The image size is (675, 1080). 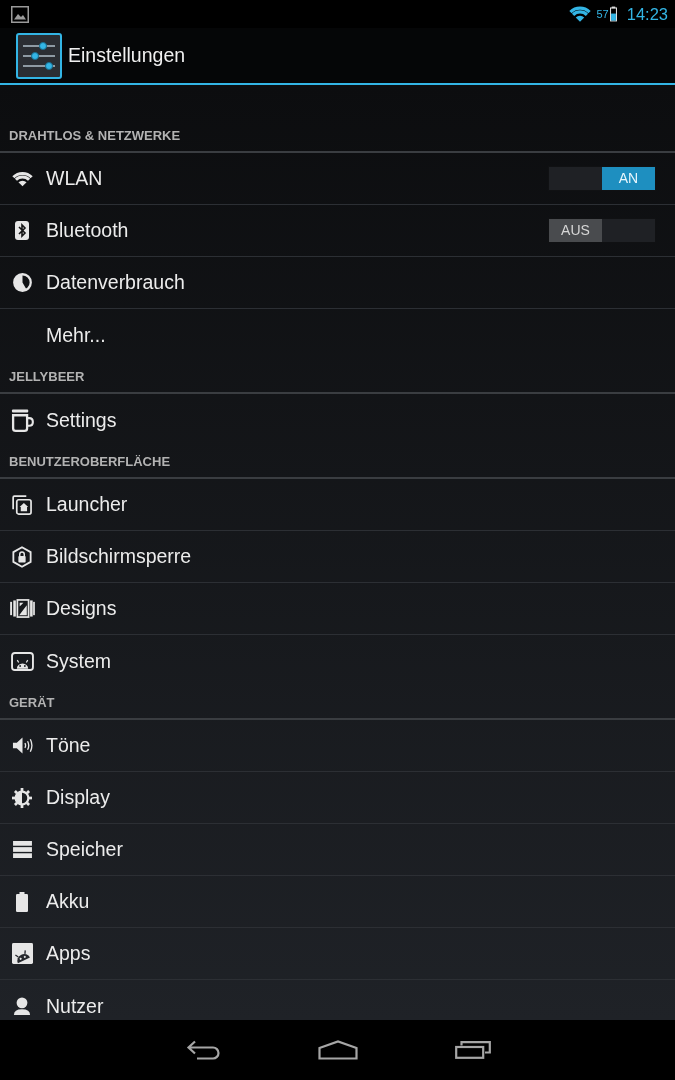 I want to click on settings-item: Akku, so click(x=337, y=902).